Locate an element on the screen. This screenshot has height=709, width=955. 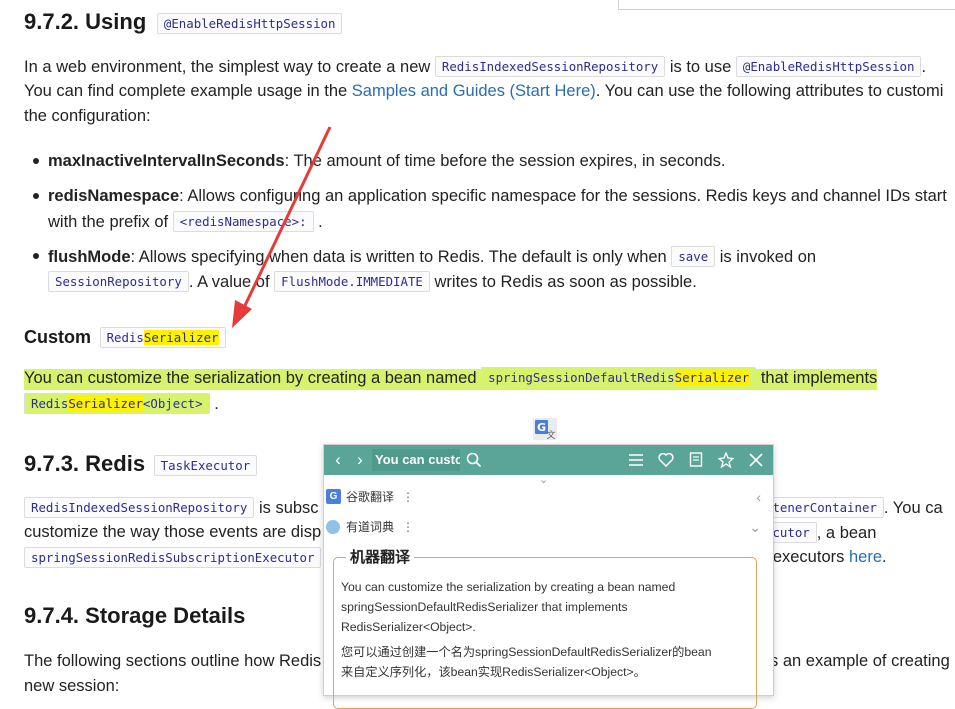
source-youdao-label: 有道词典 is located at coordinates (370, 527).